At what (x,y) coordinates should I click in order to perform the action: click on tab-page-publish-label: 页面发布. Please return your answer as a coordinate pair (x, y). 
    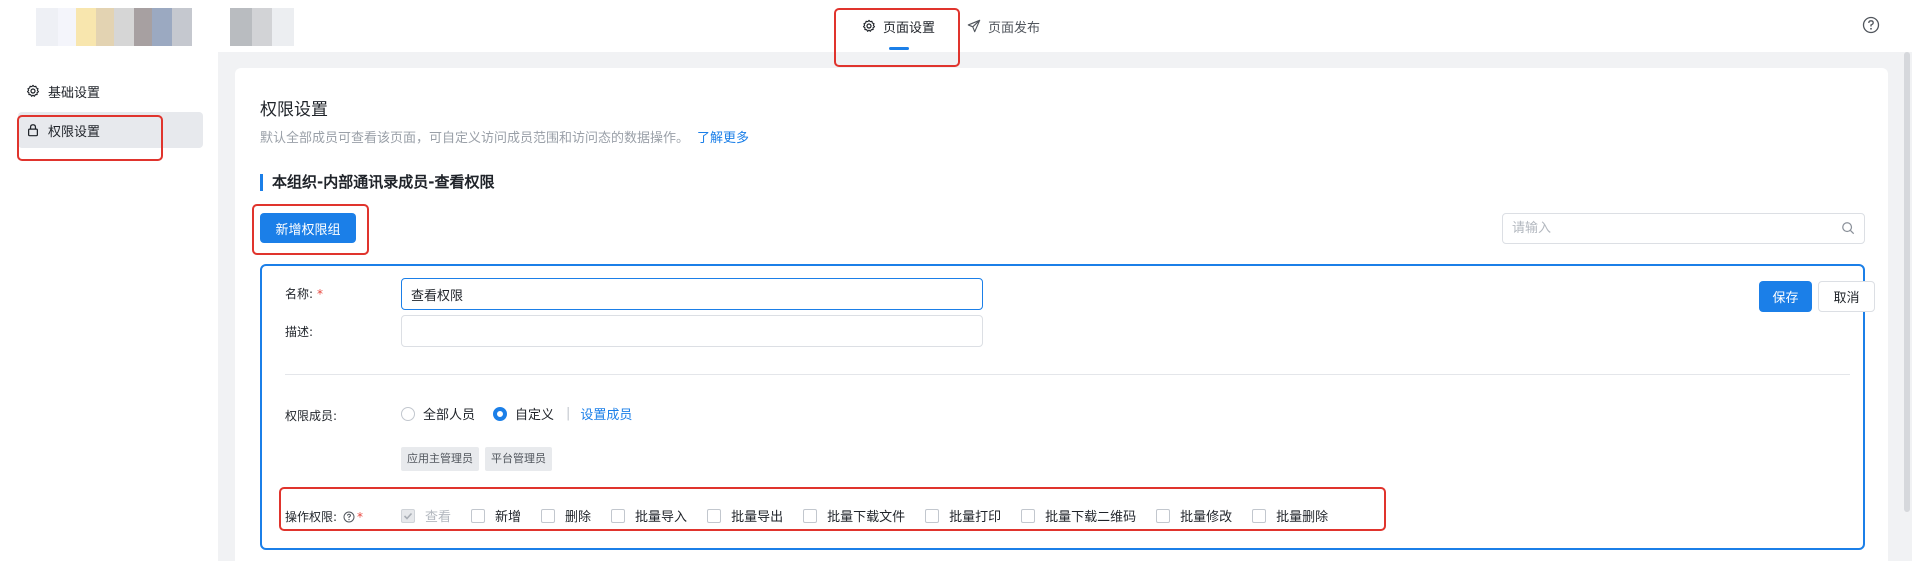
    Looking at the image, I should click on (1014, 28).